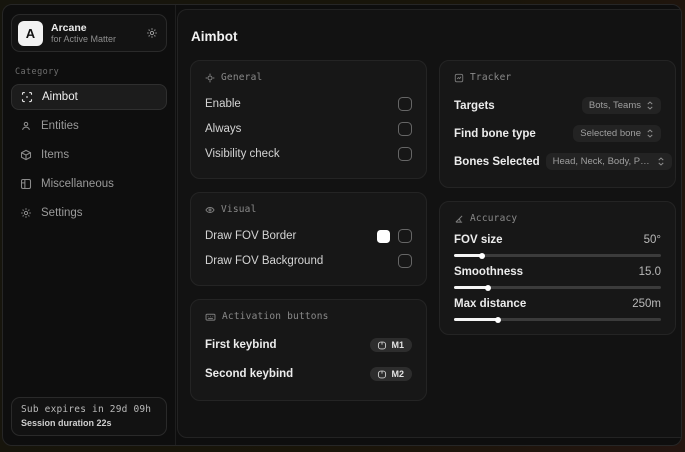 This screenshot has height=452, width=685. I want to click on sidebar-item-label: Miscellaneous, so click(77, 184).